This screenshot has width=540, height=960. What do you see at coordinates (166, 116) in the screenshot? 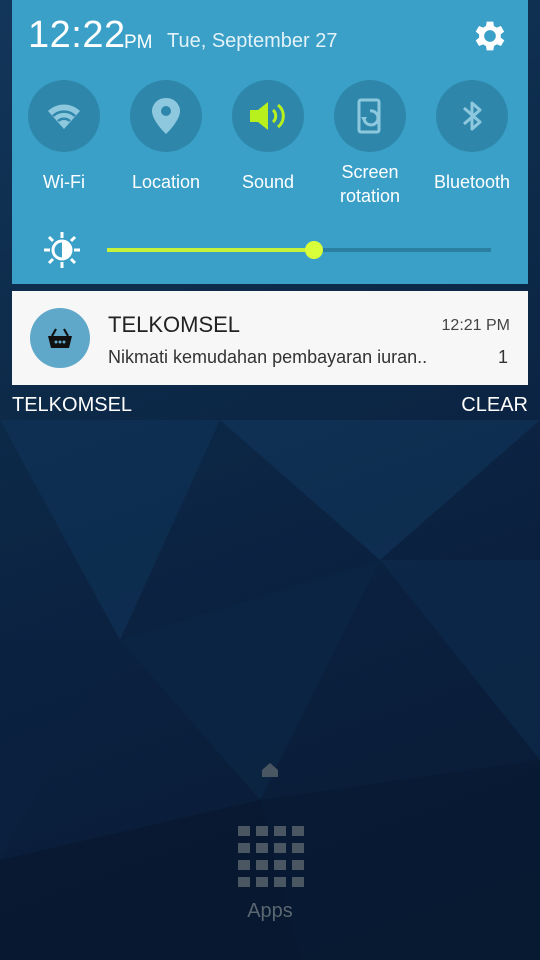
I see `location-icon` at bounding box center [166, 116].